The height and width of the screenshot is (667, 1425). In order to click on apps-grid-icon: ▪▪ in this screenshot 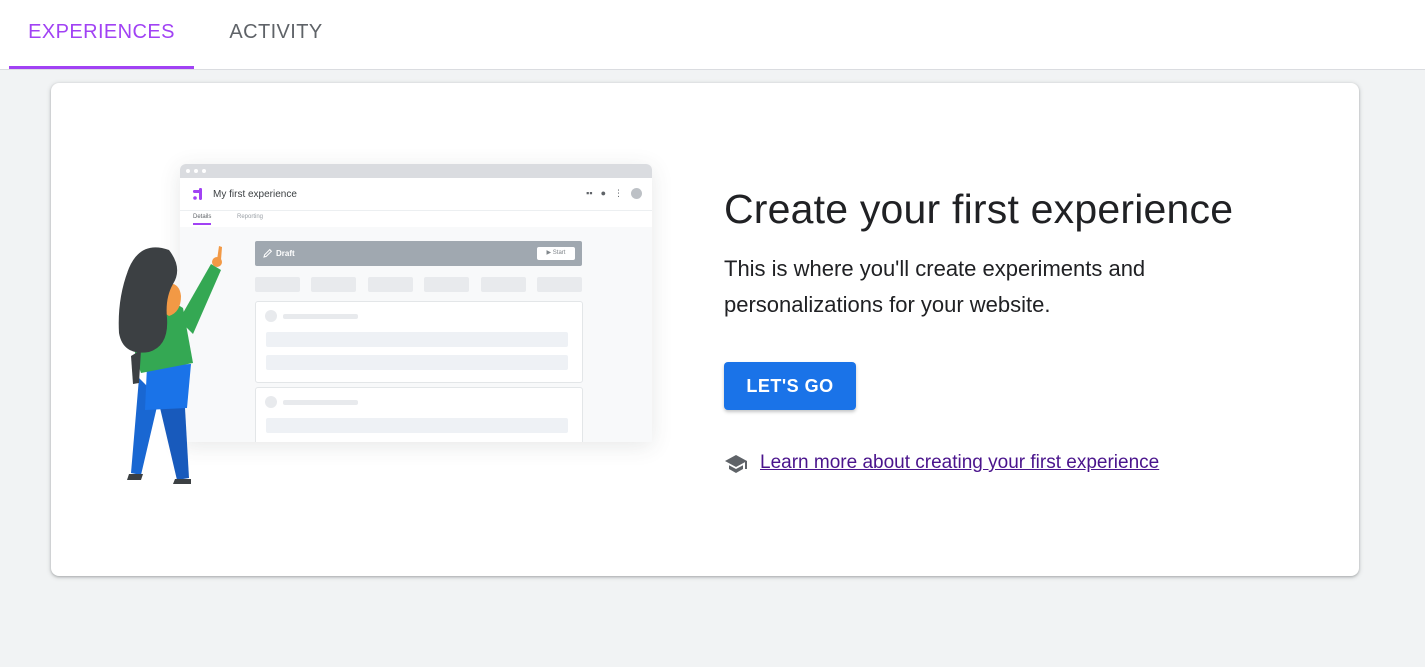, I will do `click(589, 193)`.